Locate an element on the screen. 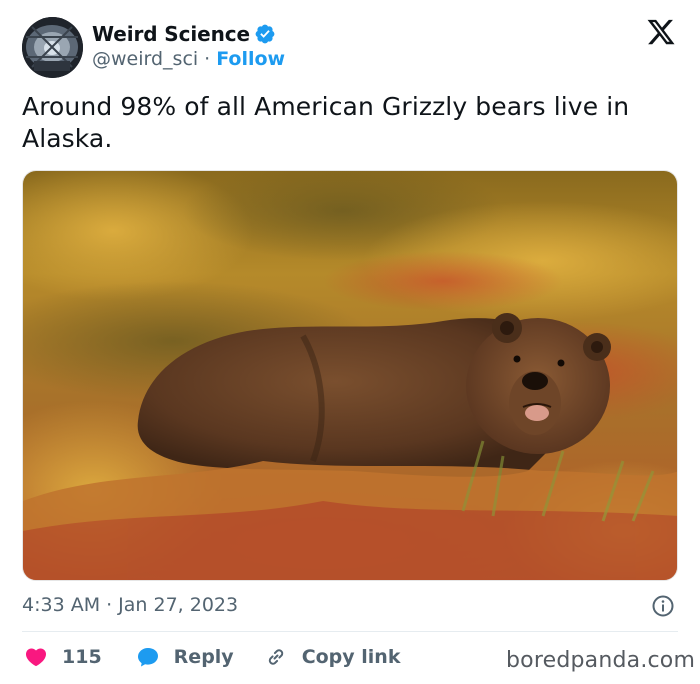  heart-icon is located at coordinates (36, 657).